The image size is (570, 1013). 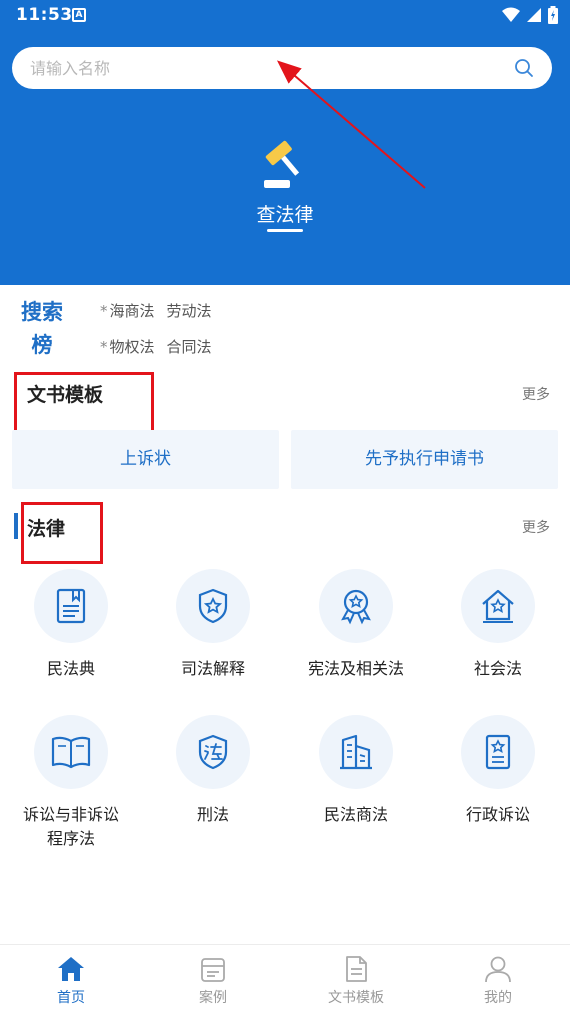 I want to click on nav-item-document-templates: 文书模板, so click(x=356, y=979).